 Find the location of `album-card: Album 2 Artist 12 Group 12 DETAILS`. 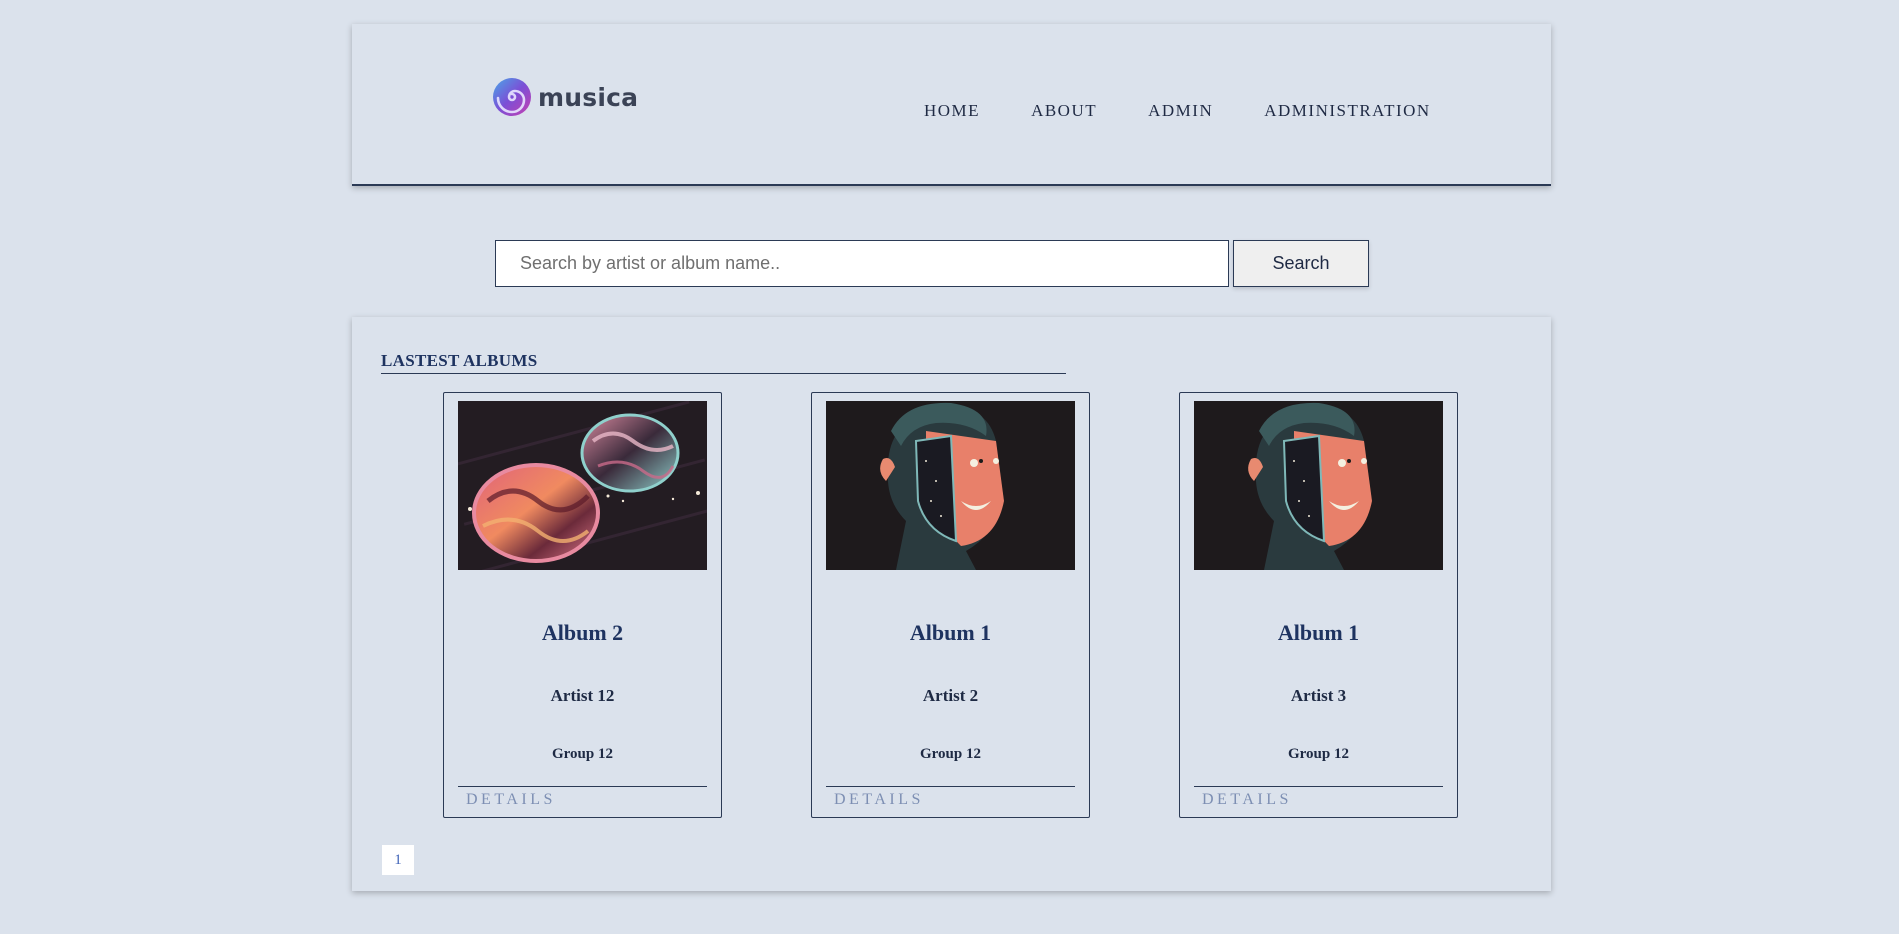

album-card: Album 2 Artist 12 Group 12 DETAILS is located at coordinates (582, 605).